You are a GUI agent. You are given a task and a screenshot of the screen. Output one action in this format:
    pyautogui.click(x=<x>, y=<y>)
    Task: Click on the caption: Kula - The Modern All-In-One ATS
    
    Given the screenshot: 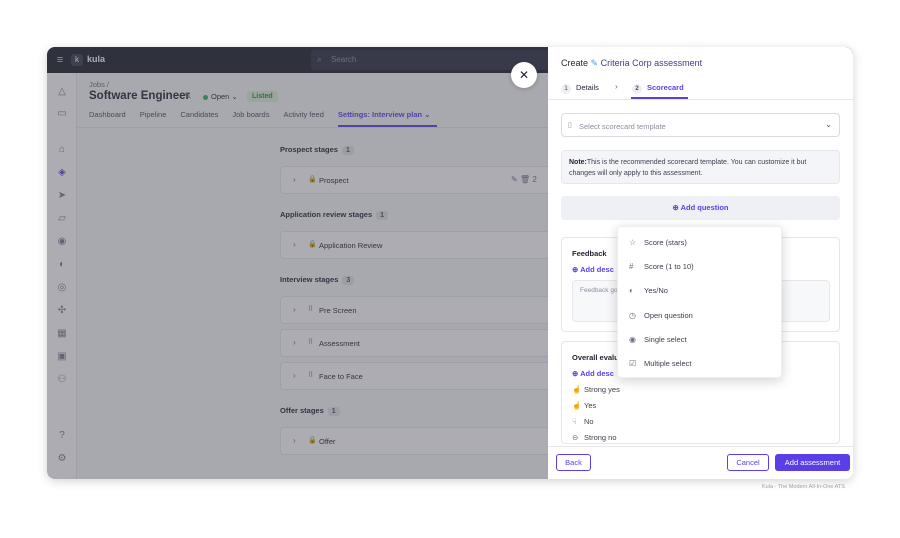 What is the action you would take?
    pyautogui.click(x=803, y=487)
    